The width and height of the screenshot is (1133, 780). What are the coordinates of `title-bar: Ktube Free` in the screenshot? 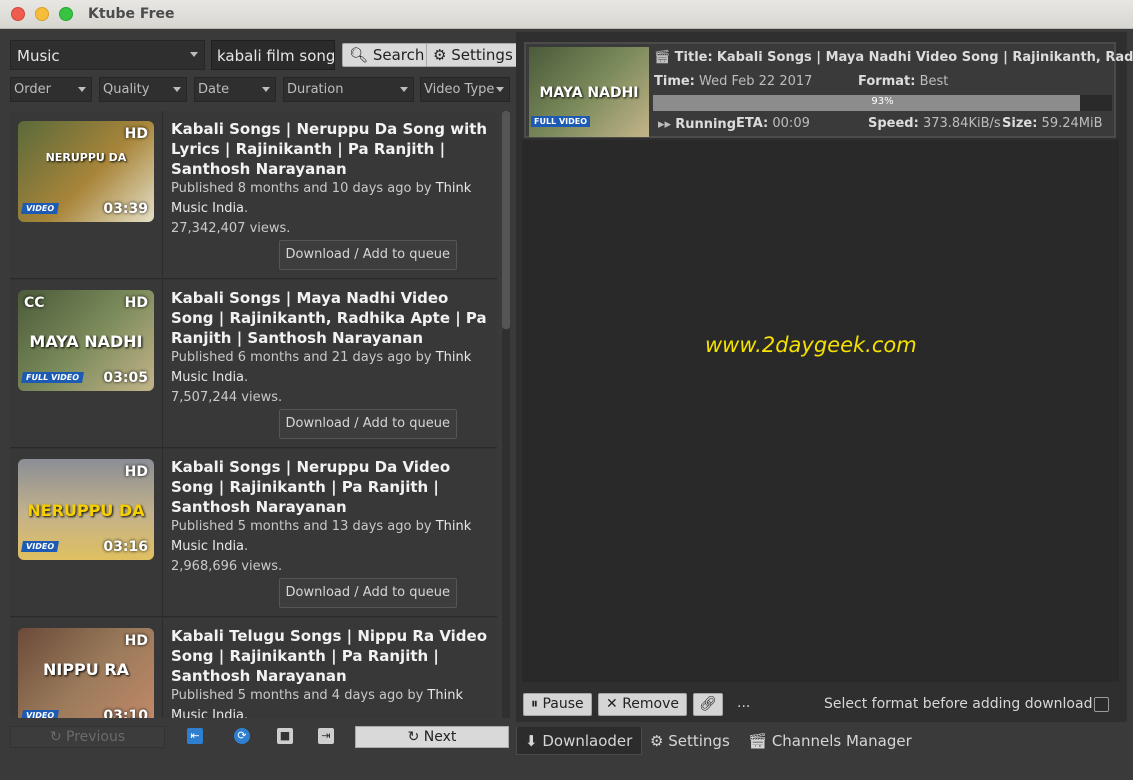 It's located at (566, 14).